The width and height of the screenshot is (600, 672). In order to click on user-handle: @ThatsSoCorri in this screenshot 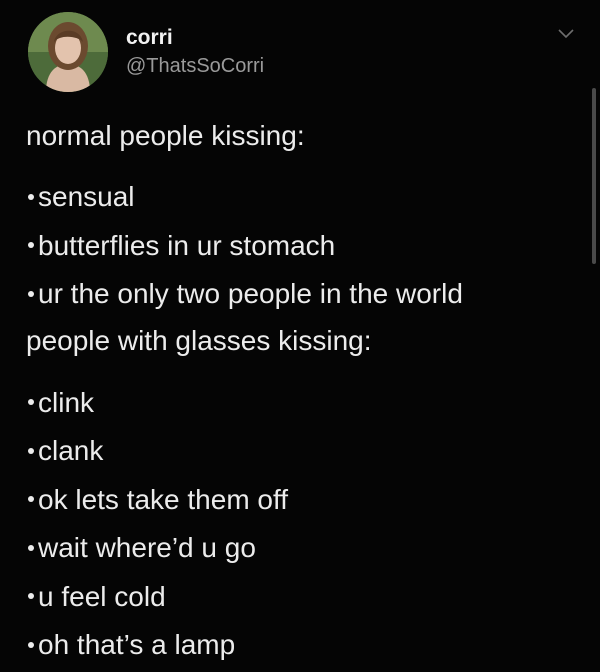, I will do `click(195, 66)`.